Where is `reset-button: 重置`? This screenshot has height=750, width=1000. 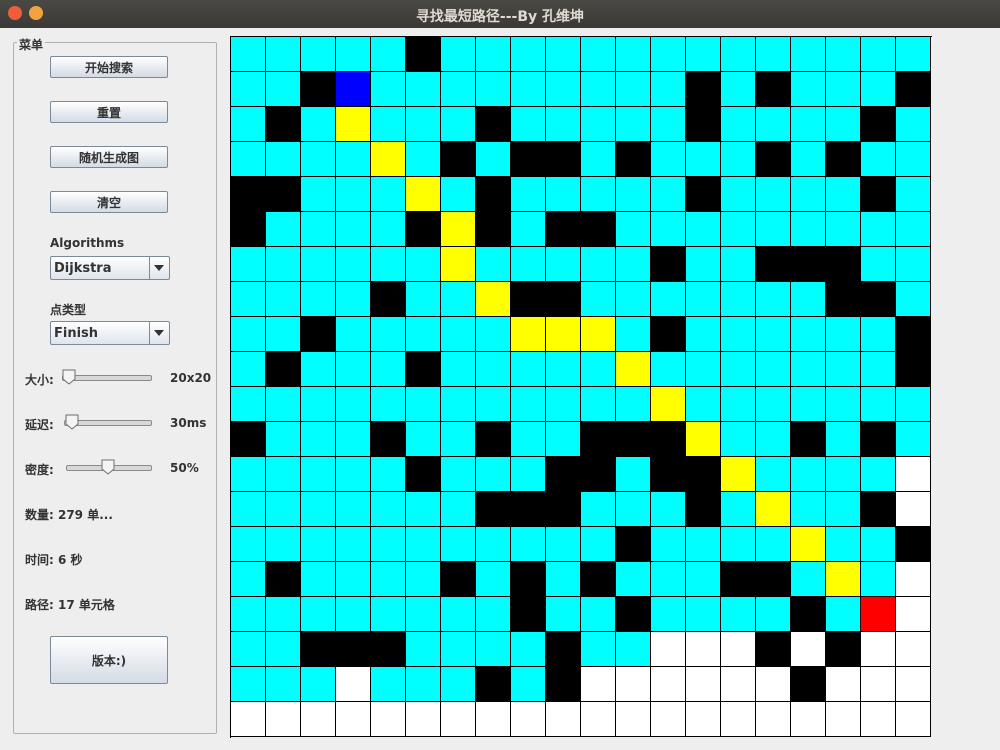 reset-button: 重置 is located at coordinates (109, 112).